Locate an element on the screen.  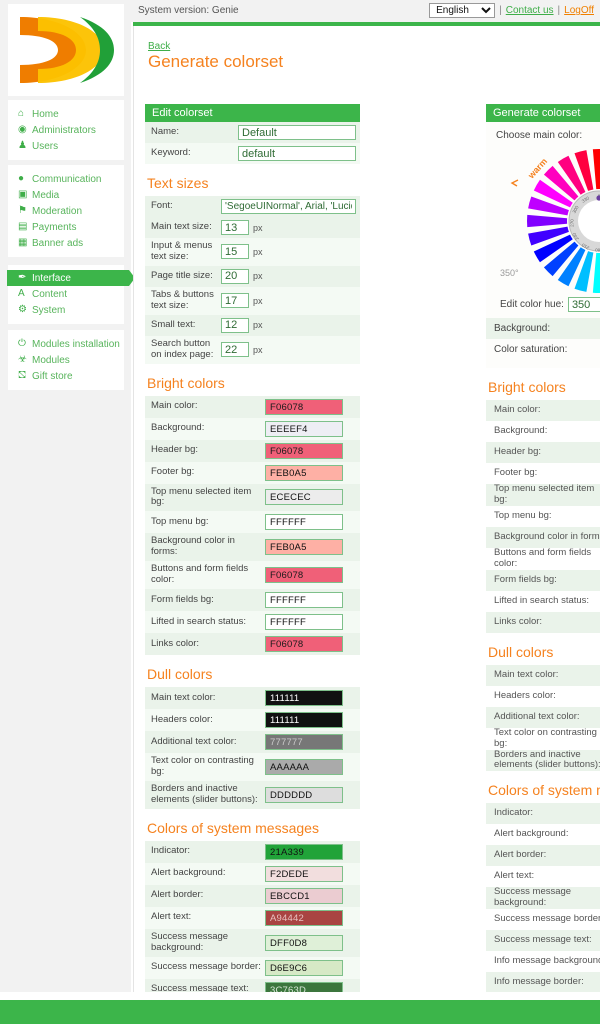
hue-input is located at coordinates (583, 304).